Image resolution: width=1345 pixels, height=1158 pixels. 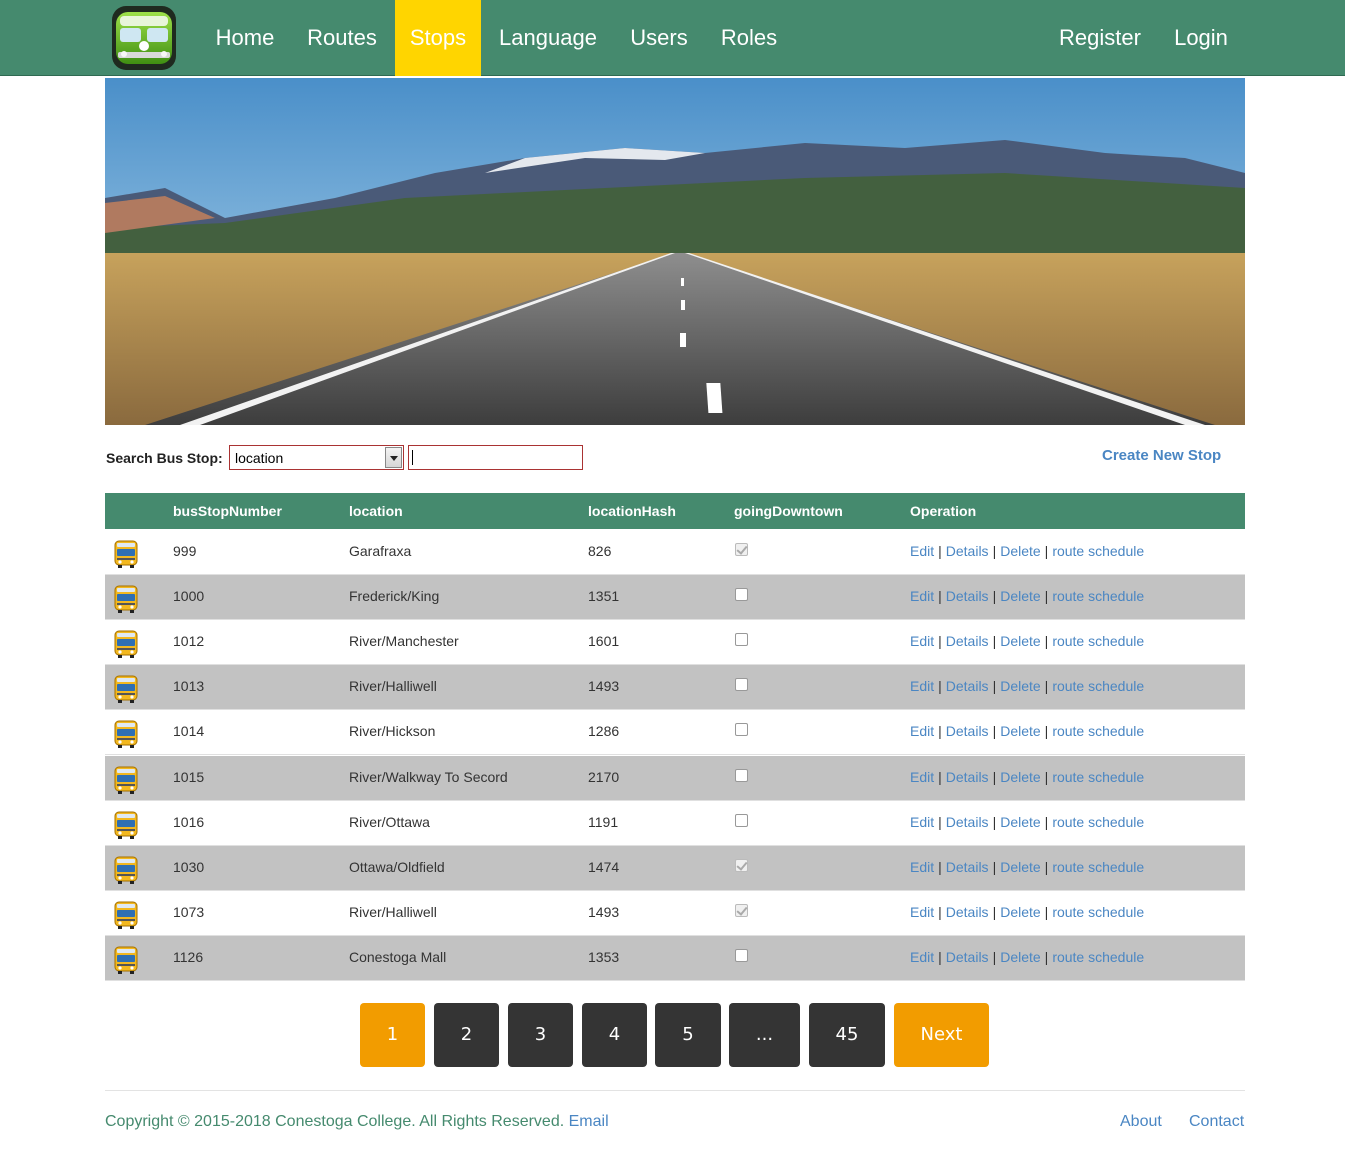 What do you see at coordinates (144, 38) in the screenshot?
I see `bus-logo-icon` at bounding box center [144, 38].